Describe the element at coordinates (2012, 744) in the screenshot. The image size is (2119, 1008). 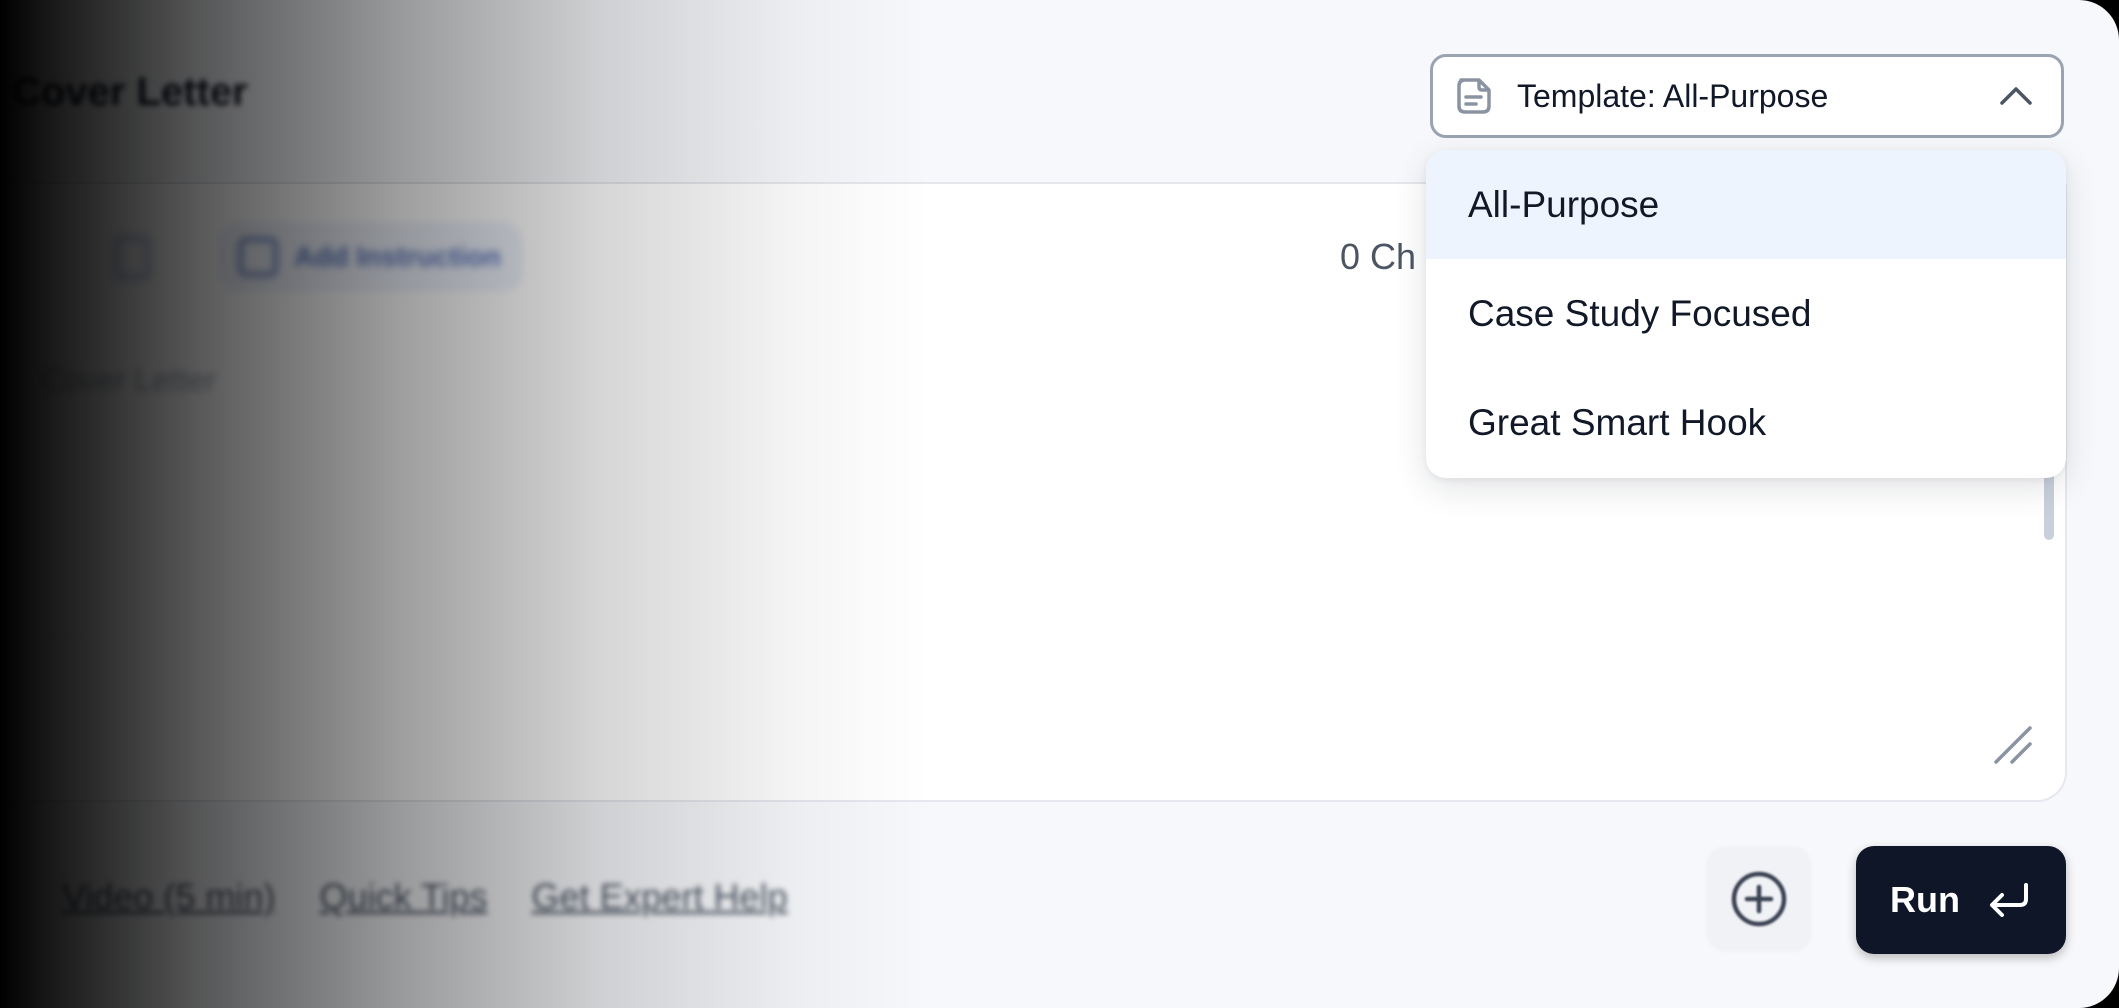
I see `resize-handle-icon` at that location.